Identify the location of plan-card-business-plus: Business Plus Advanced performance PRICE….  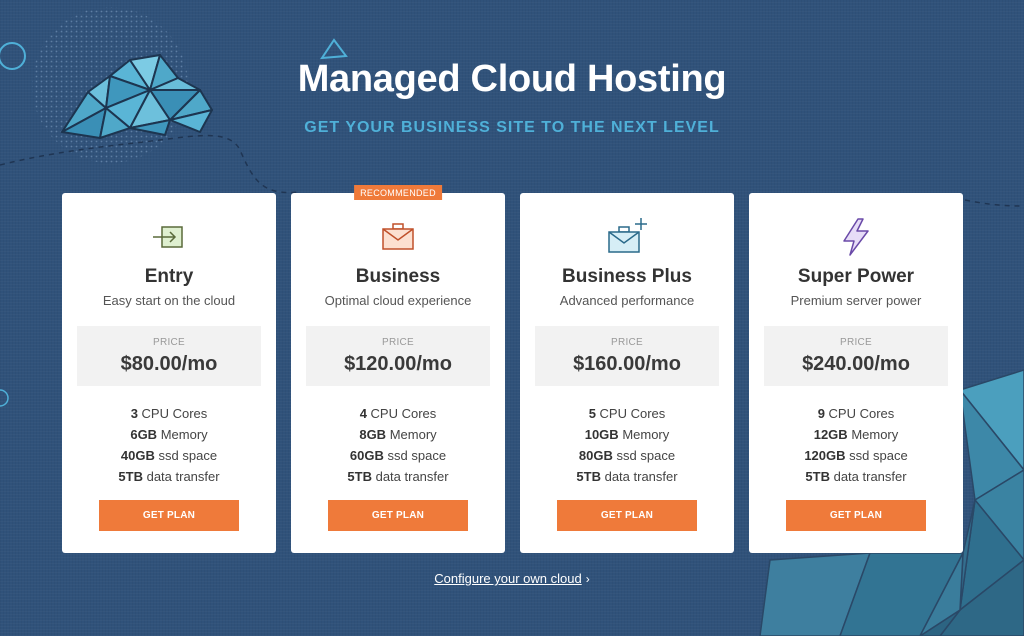
(627, 373).